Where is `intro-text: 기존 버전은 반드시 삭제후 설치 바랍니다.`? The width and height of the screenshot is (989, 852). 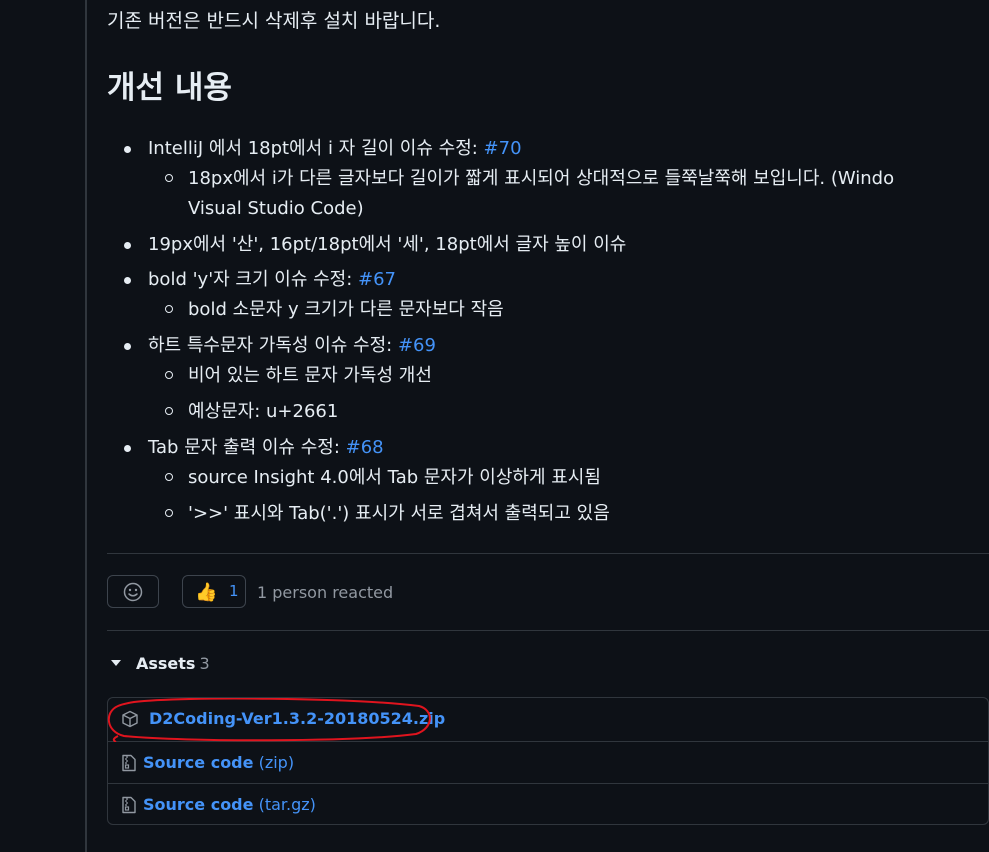
intro-text: 기존 버전은 반드시 삭제후 설치 바랍니다. is located at coordinates (274, 21).